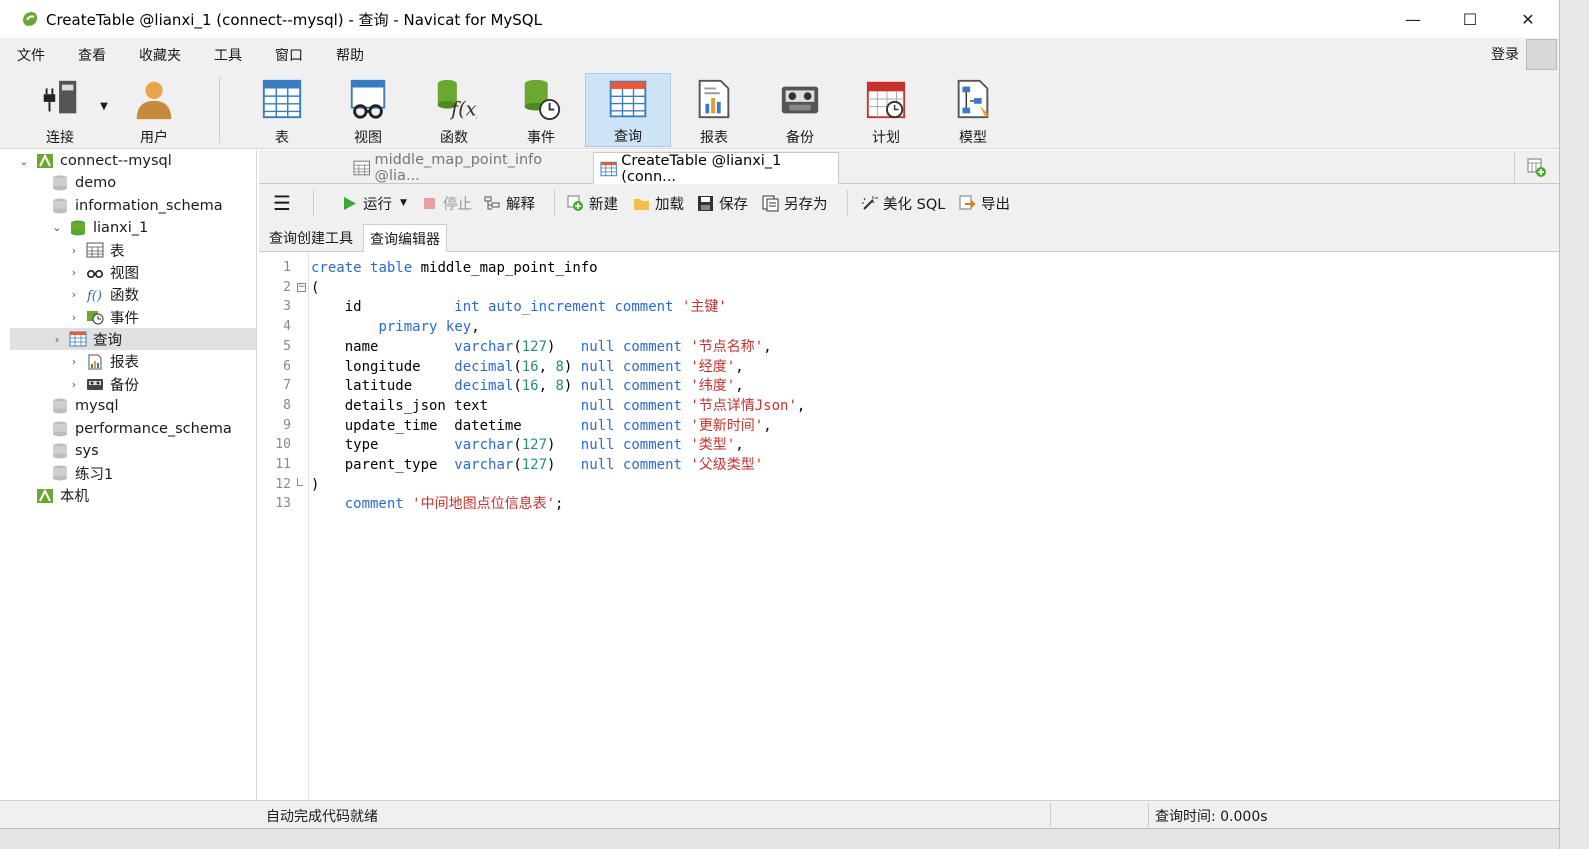  What do you see at coordinates (457, 99) in the screenshot?
I see `function-icon: f(x)` at bounding box center [457, 99].